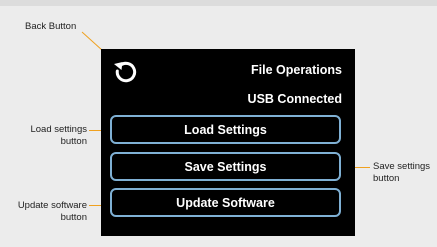 This screenshot has height=247, width=437. What do you see at coordinates (294, 99) in the screenshot?
I see `usb-status: USB Connected` at bounding box center [294, 99].